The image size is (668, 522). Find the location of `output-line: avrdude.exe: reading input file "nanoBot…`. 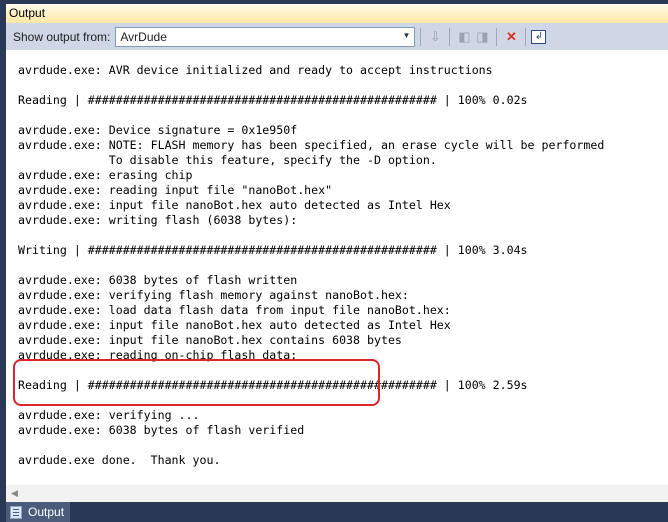

output-line: avrdude.exe: reading input file "nanoBot… is located at coordinates (175, 190).